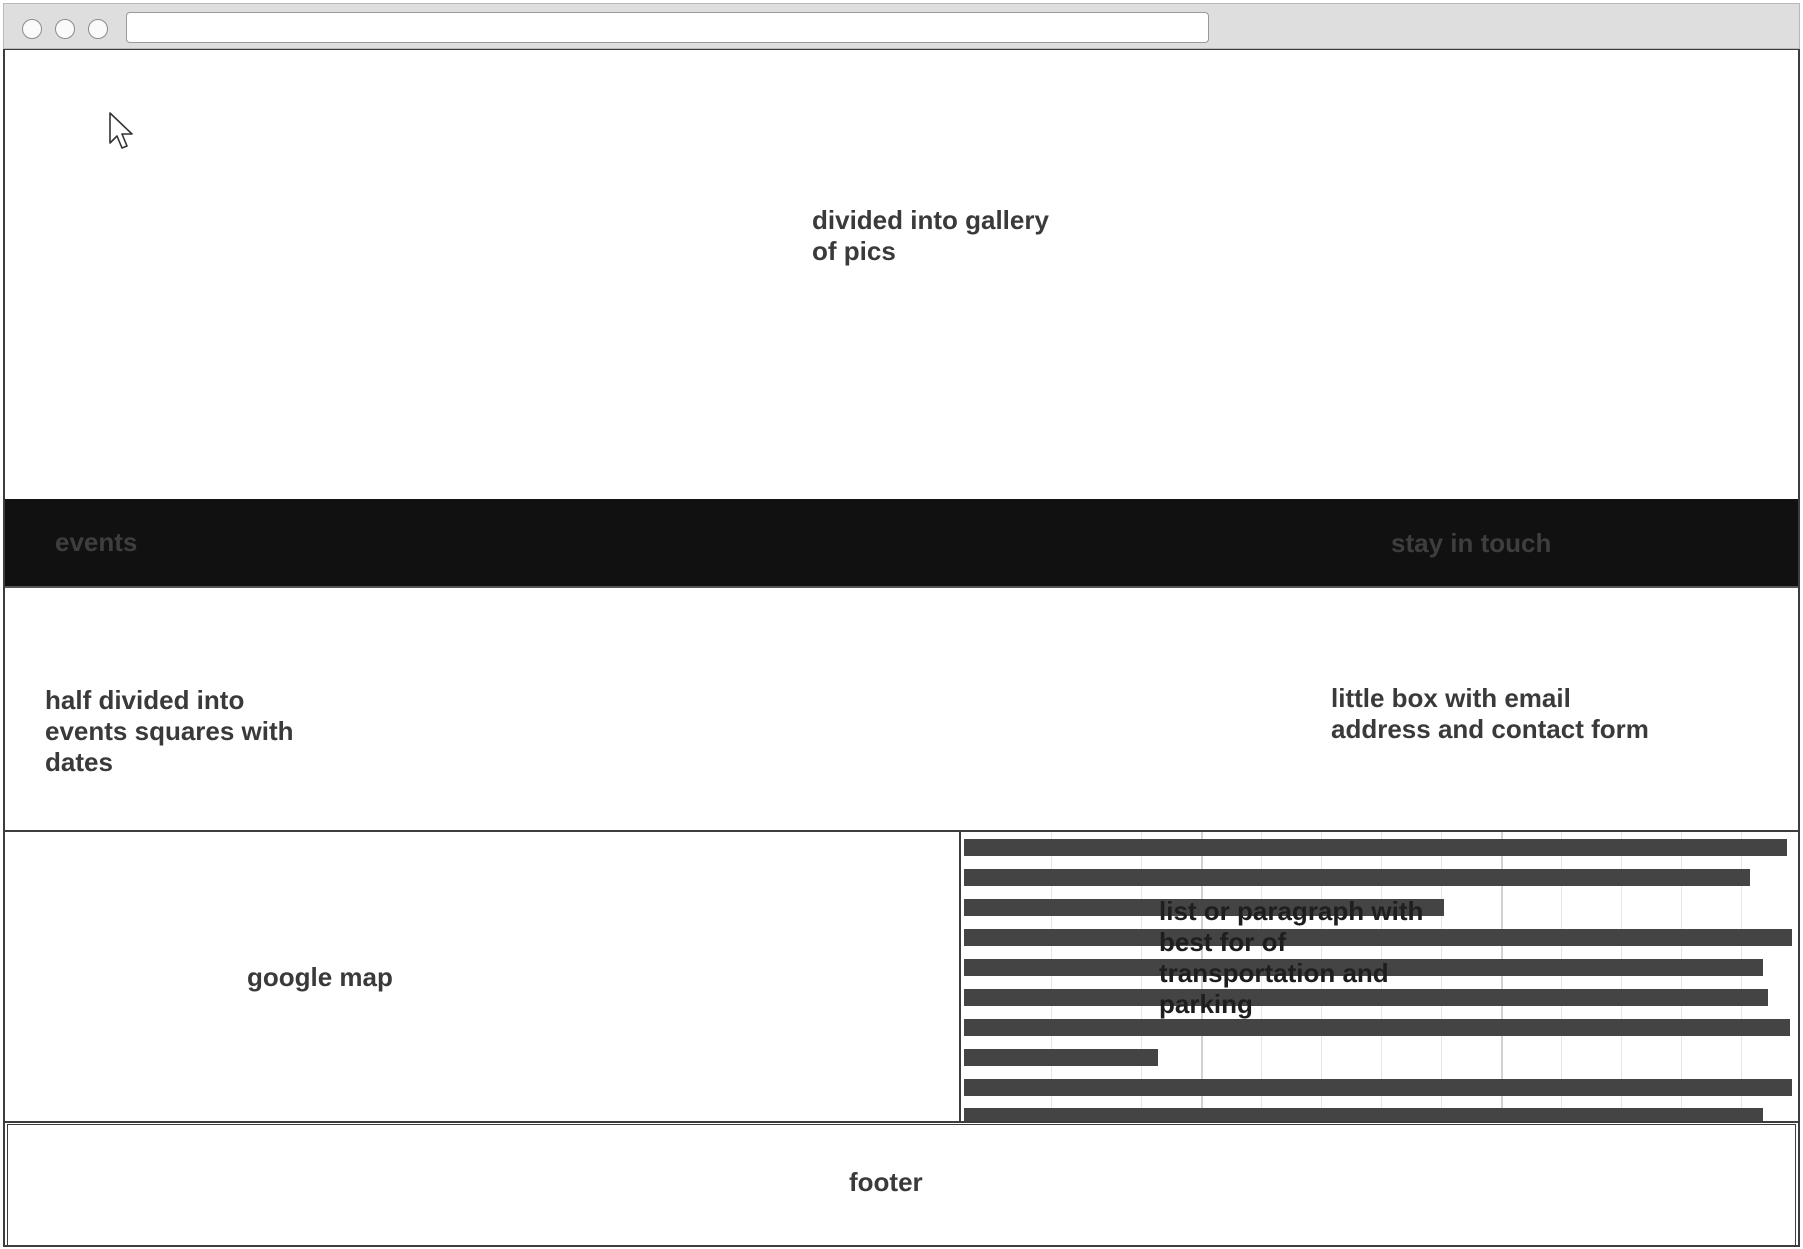 Image resolution: width=1803 pixels, height=1249 pixels. I want to click on browser-chrome, so click(901, 26).